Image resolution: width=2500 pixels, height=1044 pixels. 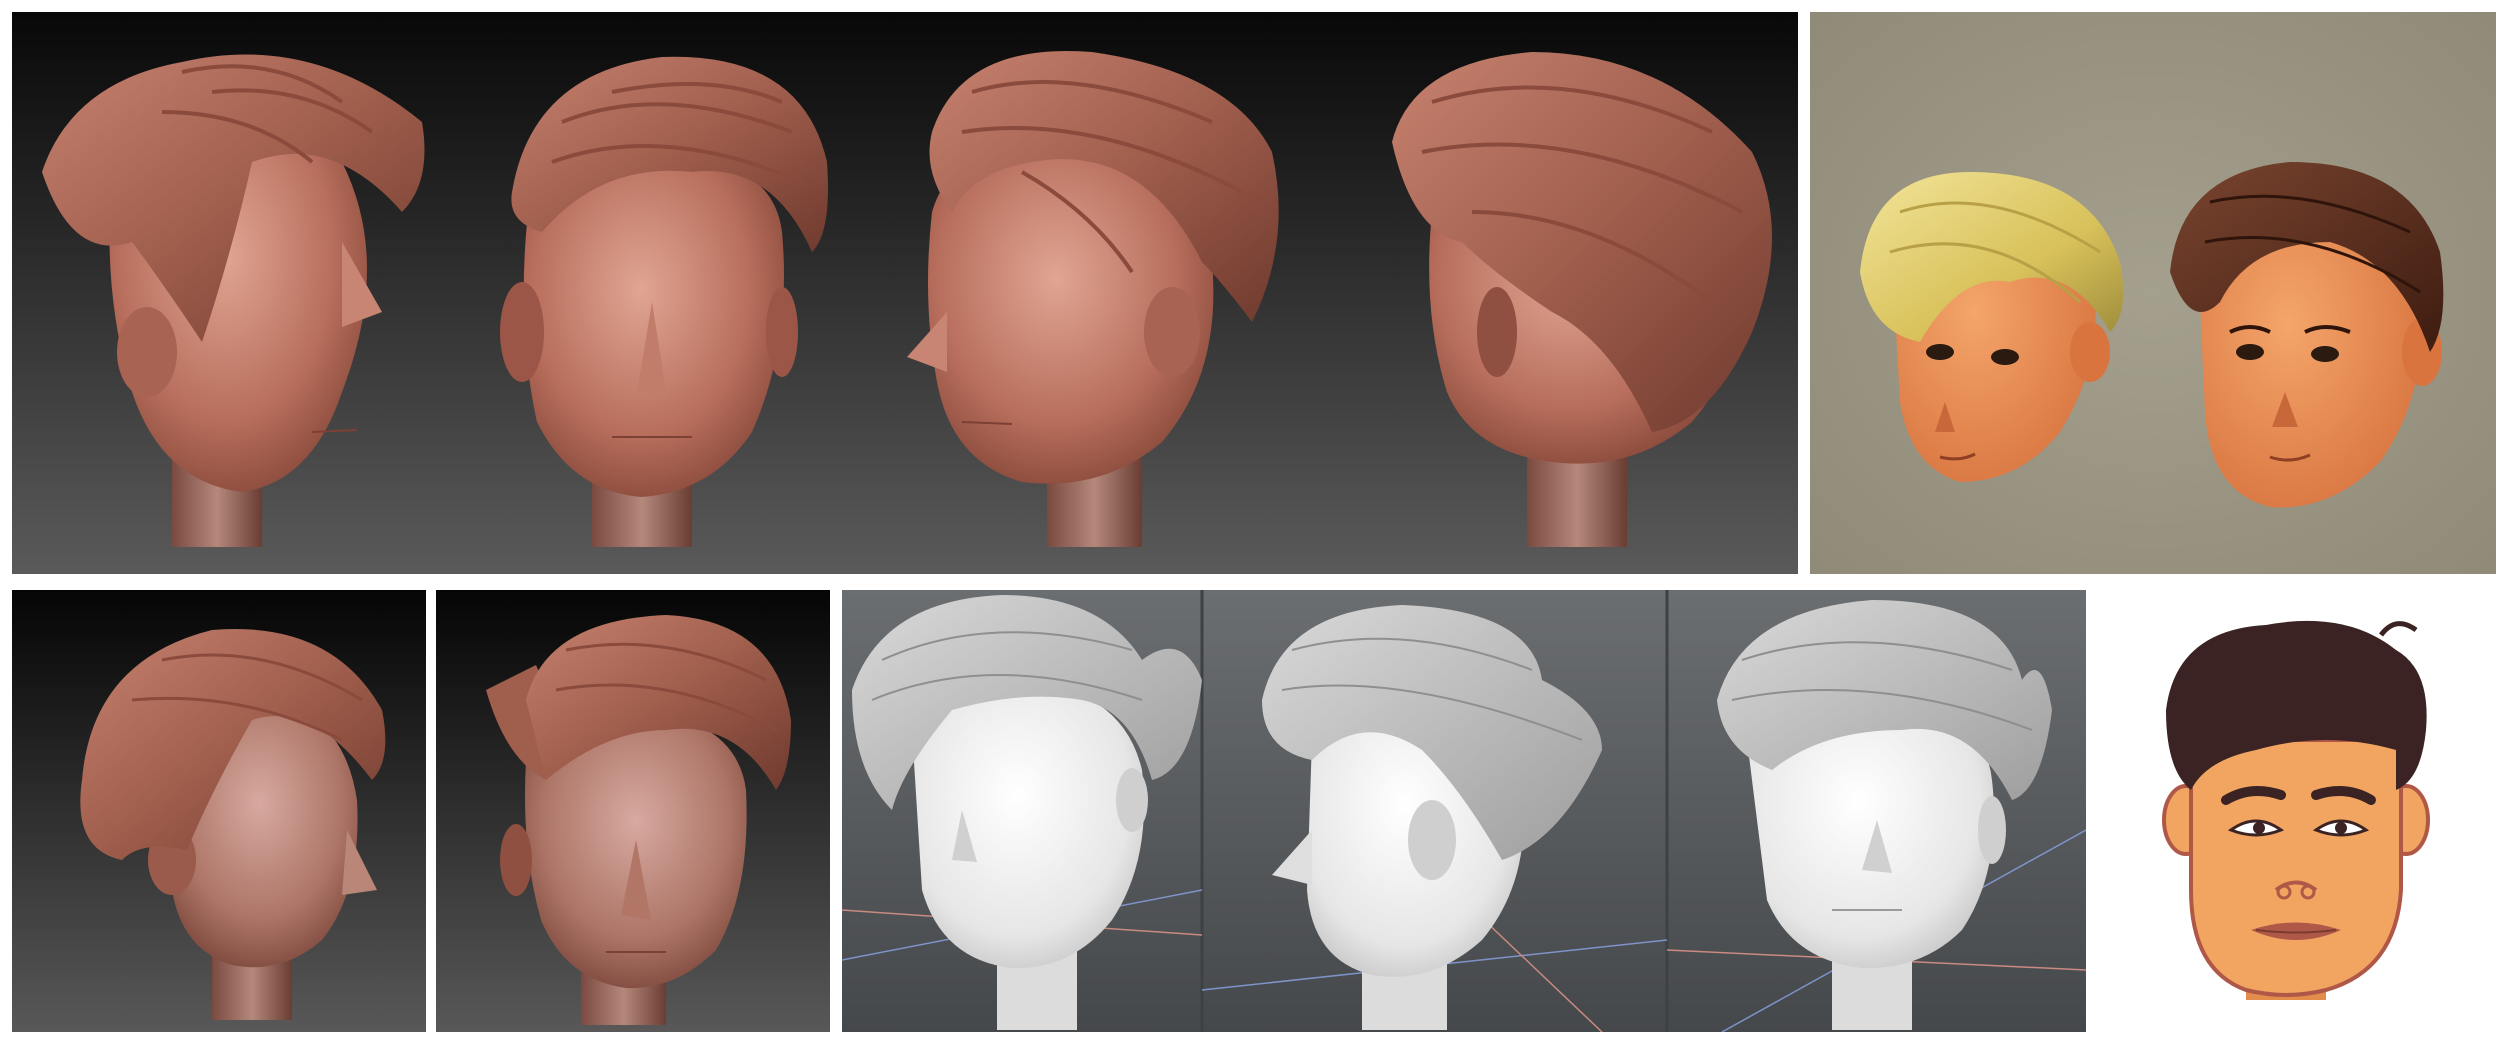 I want to click on clay-three-quarter-panel, so click(x=219, y=811).